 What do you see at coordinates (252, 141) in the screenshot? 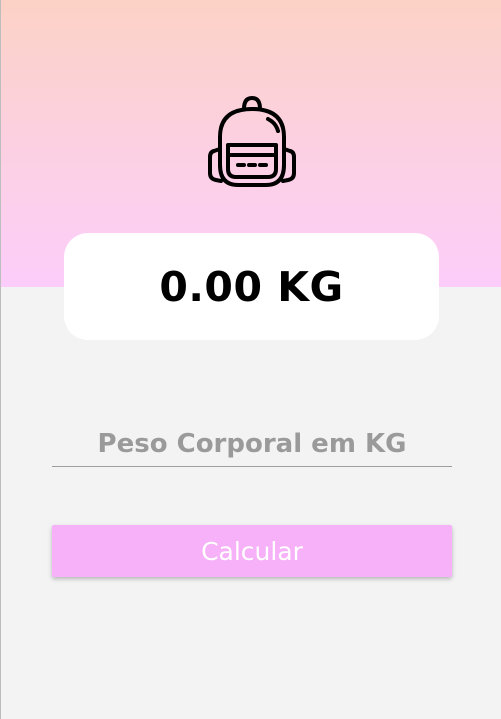
I see `backpack-icon` at bounding box center [252, 141].